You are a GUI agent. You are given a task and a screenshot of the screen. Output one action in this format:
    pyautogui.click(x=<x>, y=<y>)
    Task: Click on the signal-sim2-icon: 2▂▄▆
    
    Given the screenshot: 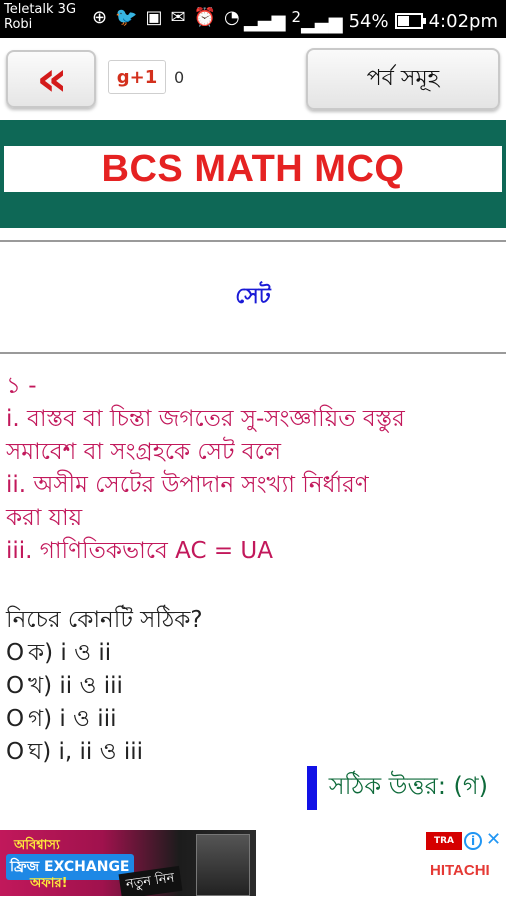 What is the action you would take?
    pyautogui.click(x=317, y=21)
    